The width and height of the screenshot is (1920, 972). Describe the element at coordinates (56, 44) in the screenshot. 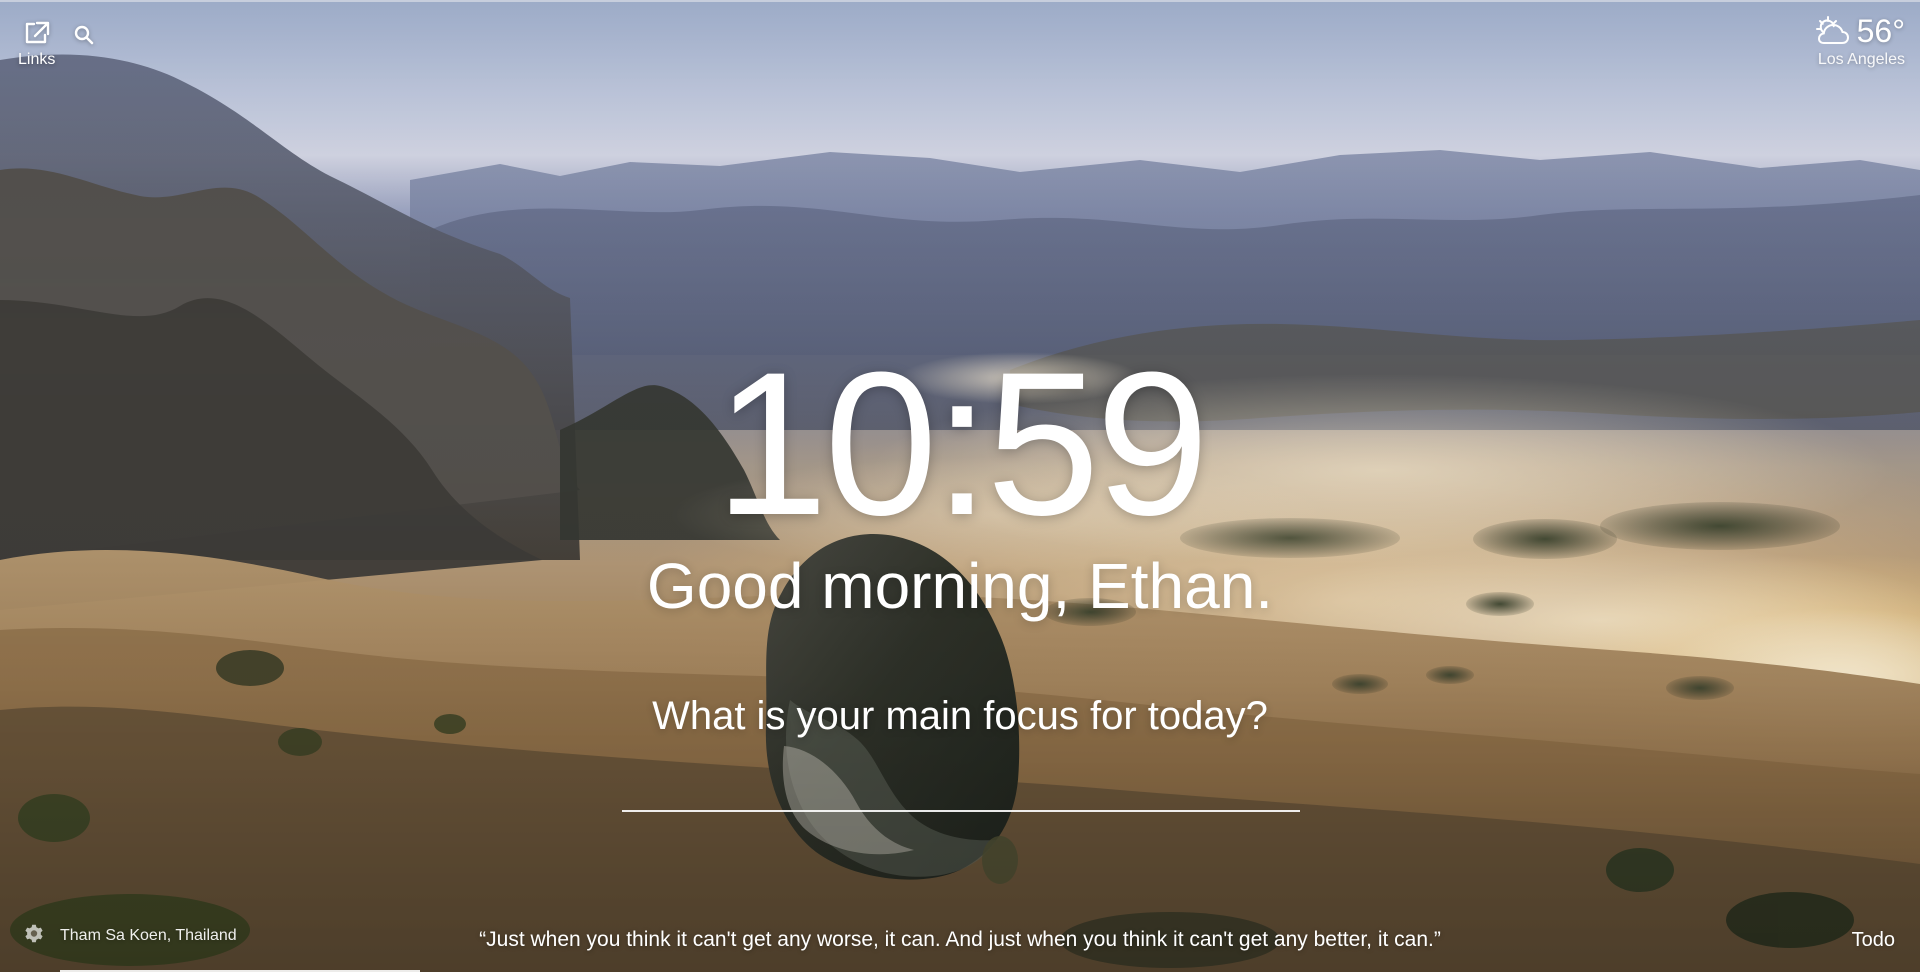

I see `top-left-toolbar: Links` at that location.